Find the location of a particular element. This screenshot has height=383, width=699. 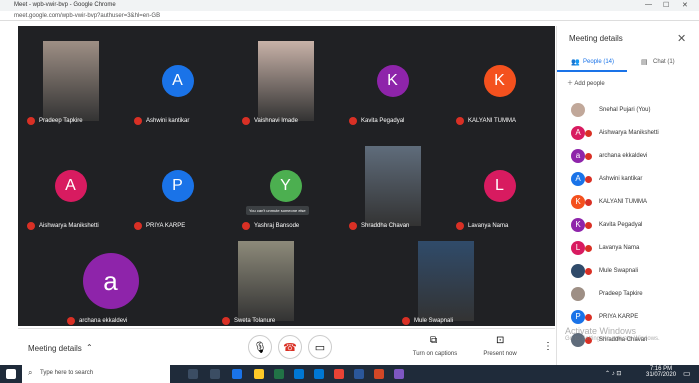

participant-name: Mule Swapnali is located at coordinates (434, 321).